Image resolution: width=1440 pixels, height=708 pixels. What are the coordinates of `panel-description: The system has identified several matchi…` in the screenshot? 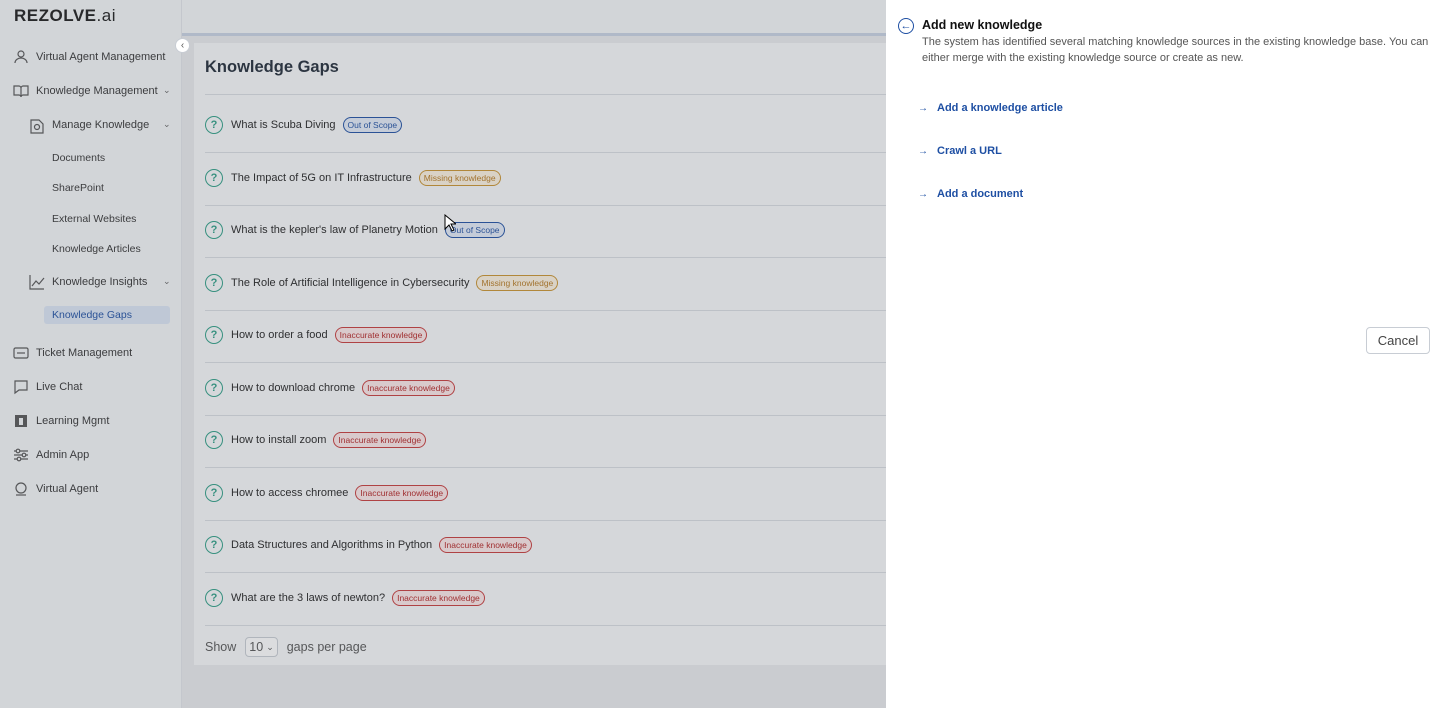 It's located at (1175, 50).